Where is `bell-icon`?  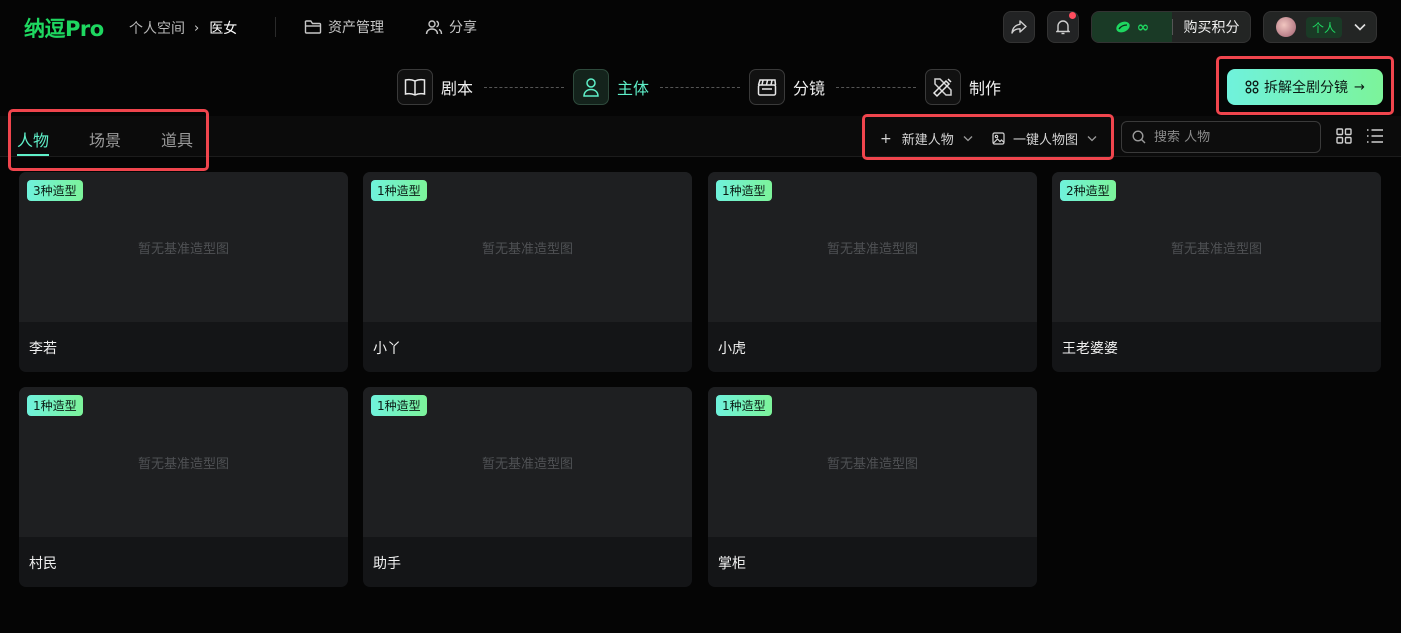 bell-icon is located at coordinates (1063, 27).